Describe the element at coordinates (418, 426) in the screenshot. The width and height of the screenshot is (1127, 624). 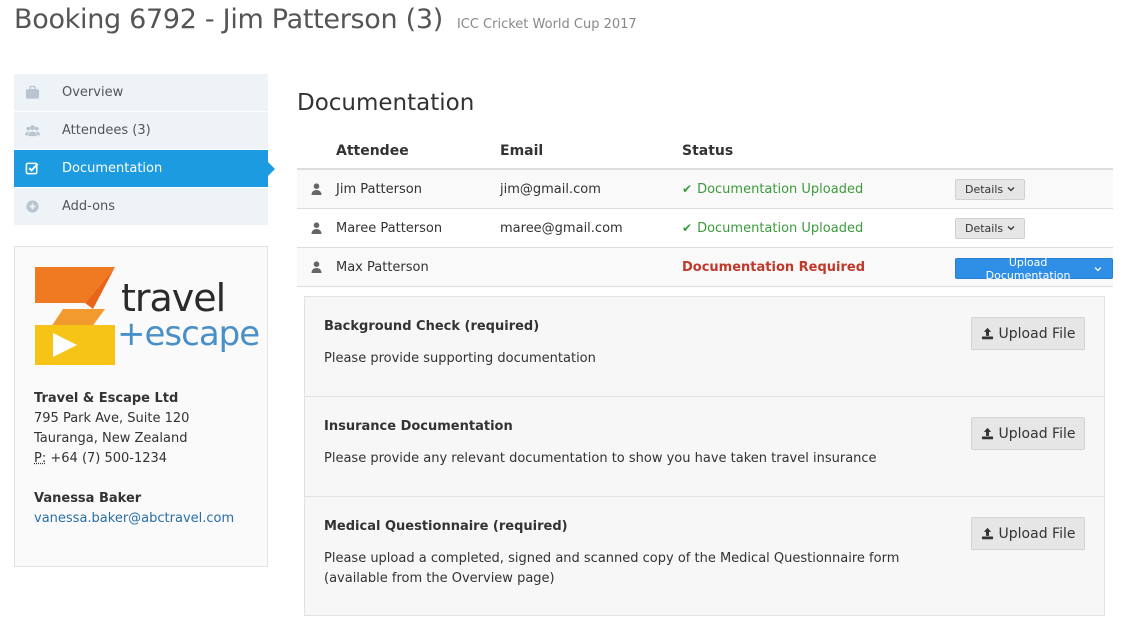
I see `requirement-title: Insurance Documentation` at that location.